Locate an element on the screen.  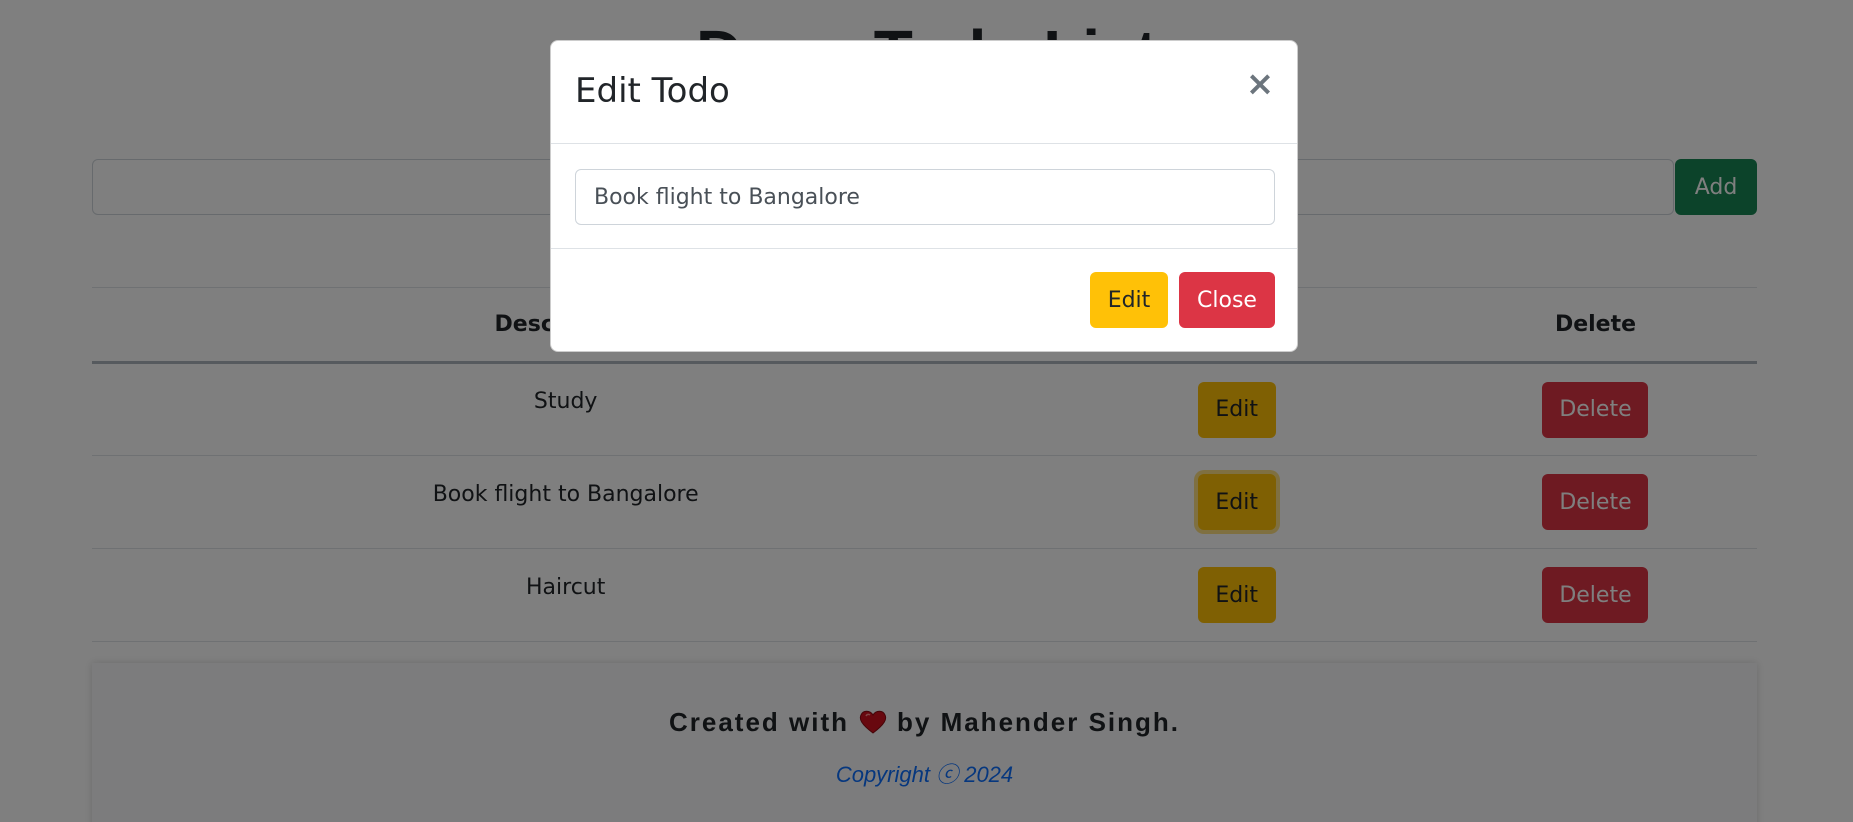
modal-close-button: Close is located at coordinates (1227, 300).